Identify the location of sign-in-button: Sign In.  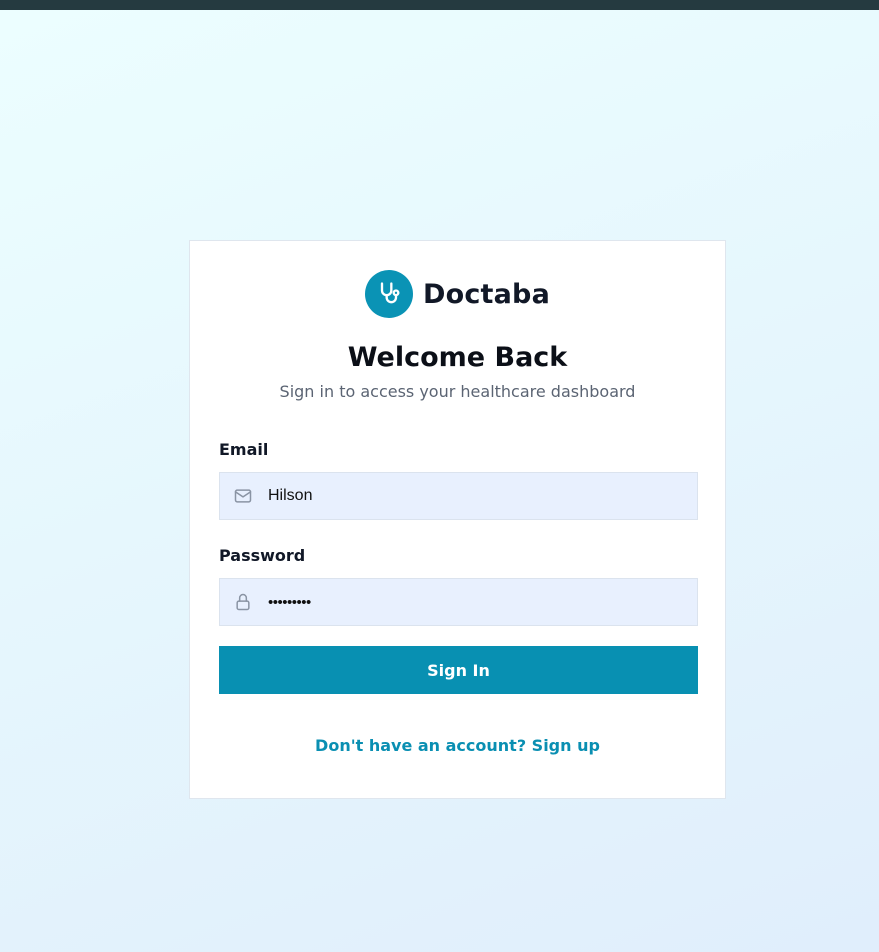
(458, 670).